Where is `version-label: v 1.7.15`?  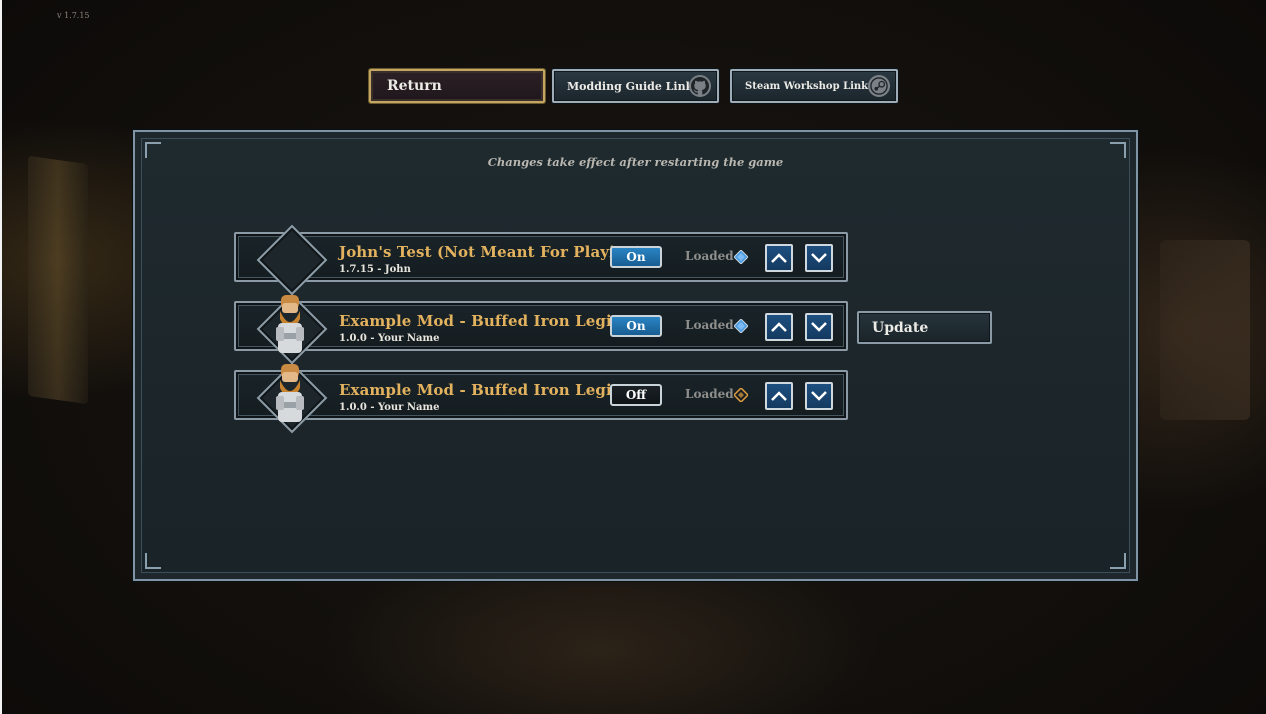
version-label: v 1.7.15 is located at coordinates (73, 15).